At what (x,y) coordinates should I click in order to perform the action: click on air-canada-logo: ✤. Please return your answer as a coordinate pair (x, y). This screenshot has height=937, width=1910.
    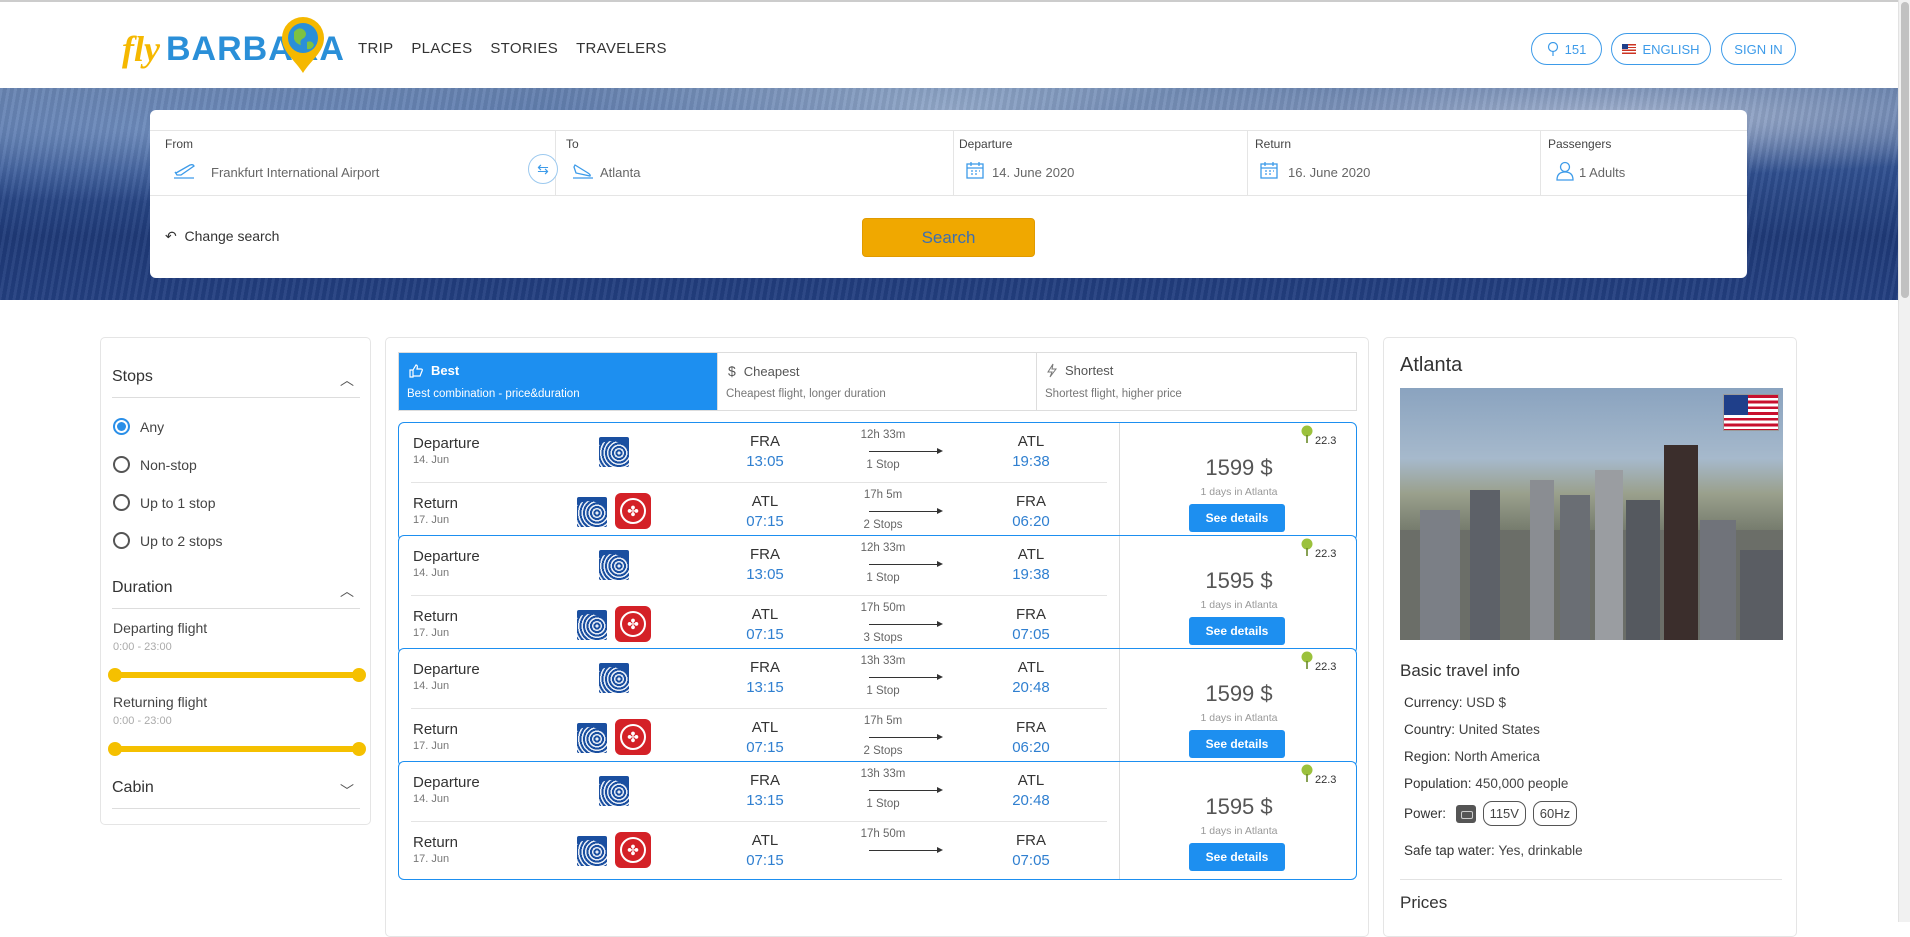
    Looking at the image, I should click on (633, 624).